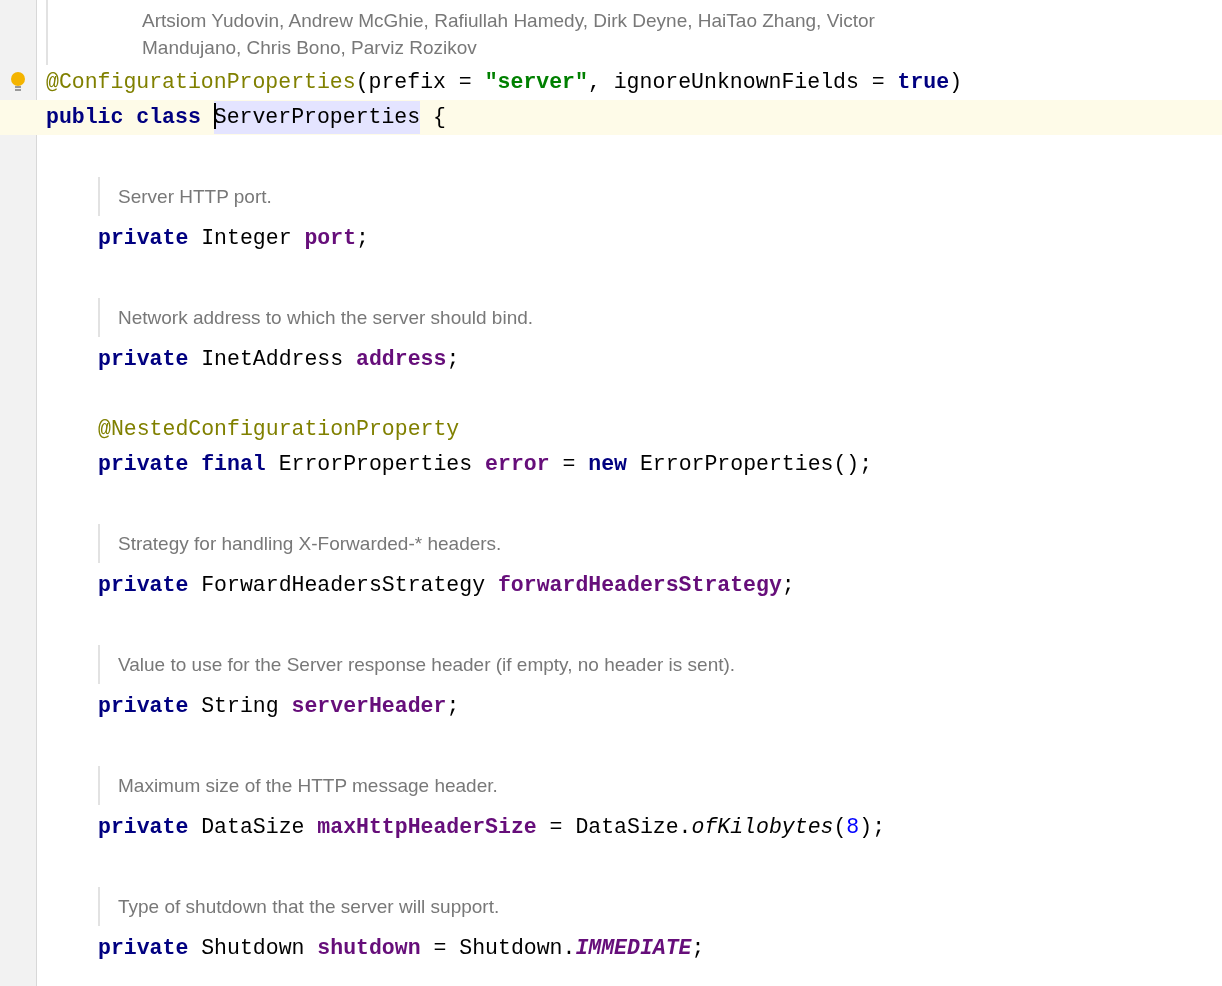 This screenshot has height=986, width=1222. What do you see at coordinates (376, 465) in the screenshot?
I see `code-text: ErrorProperties` at bounding box center [376, 465].